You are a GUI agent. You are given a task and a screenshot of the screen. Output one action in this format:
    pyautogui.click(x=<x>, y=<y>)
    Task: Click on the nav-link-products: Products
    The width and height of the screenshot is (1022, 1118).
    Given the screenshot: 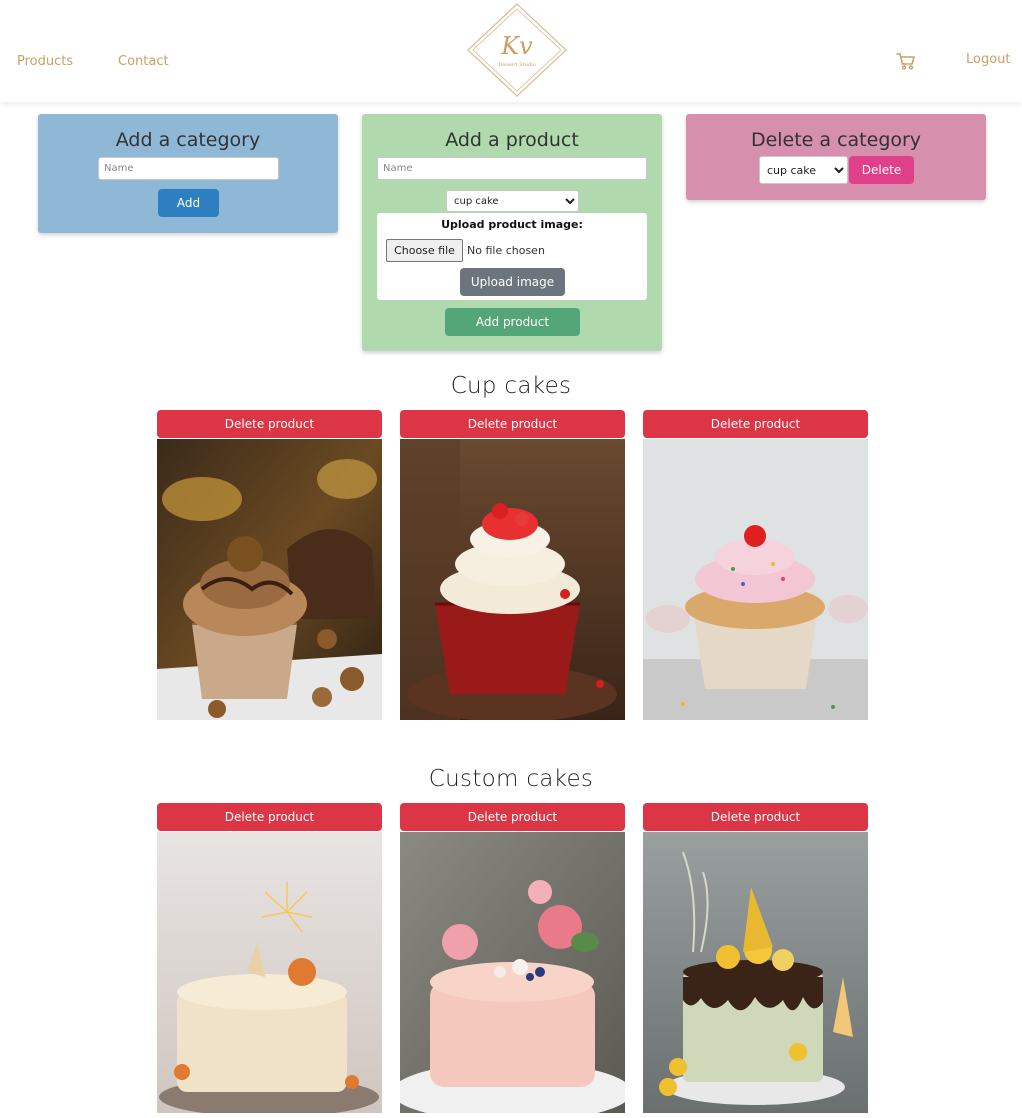 What is the action you would take?
    pyautogui.click(x=45, y=61)
    